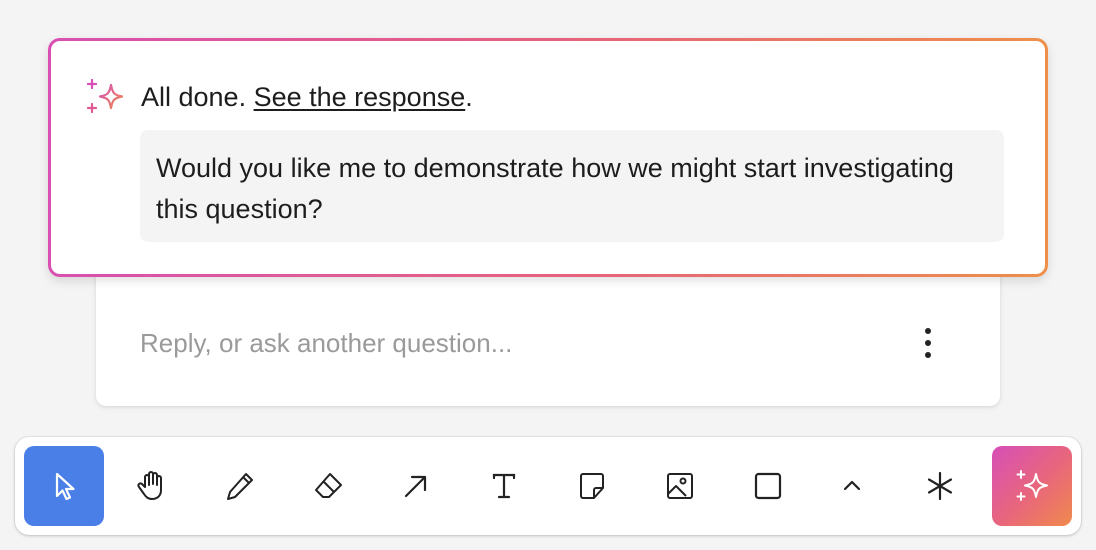 The height and width of the screenshot is (550, 1096). I want to click on text-tool-button, so click(504, 486).